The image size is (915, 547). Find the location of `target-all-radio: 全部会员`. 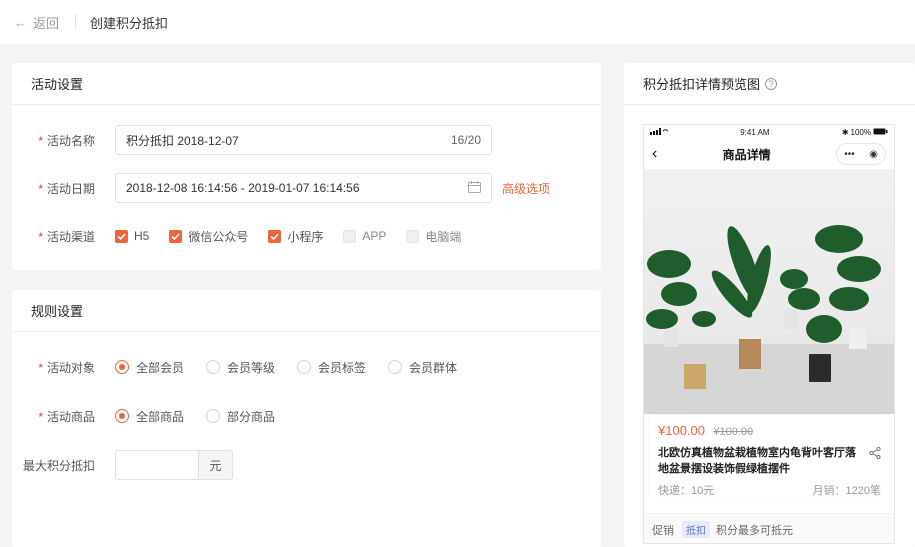

target-all-radio: 全部会员 is located at coordinates (149, 367).